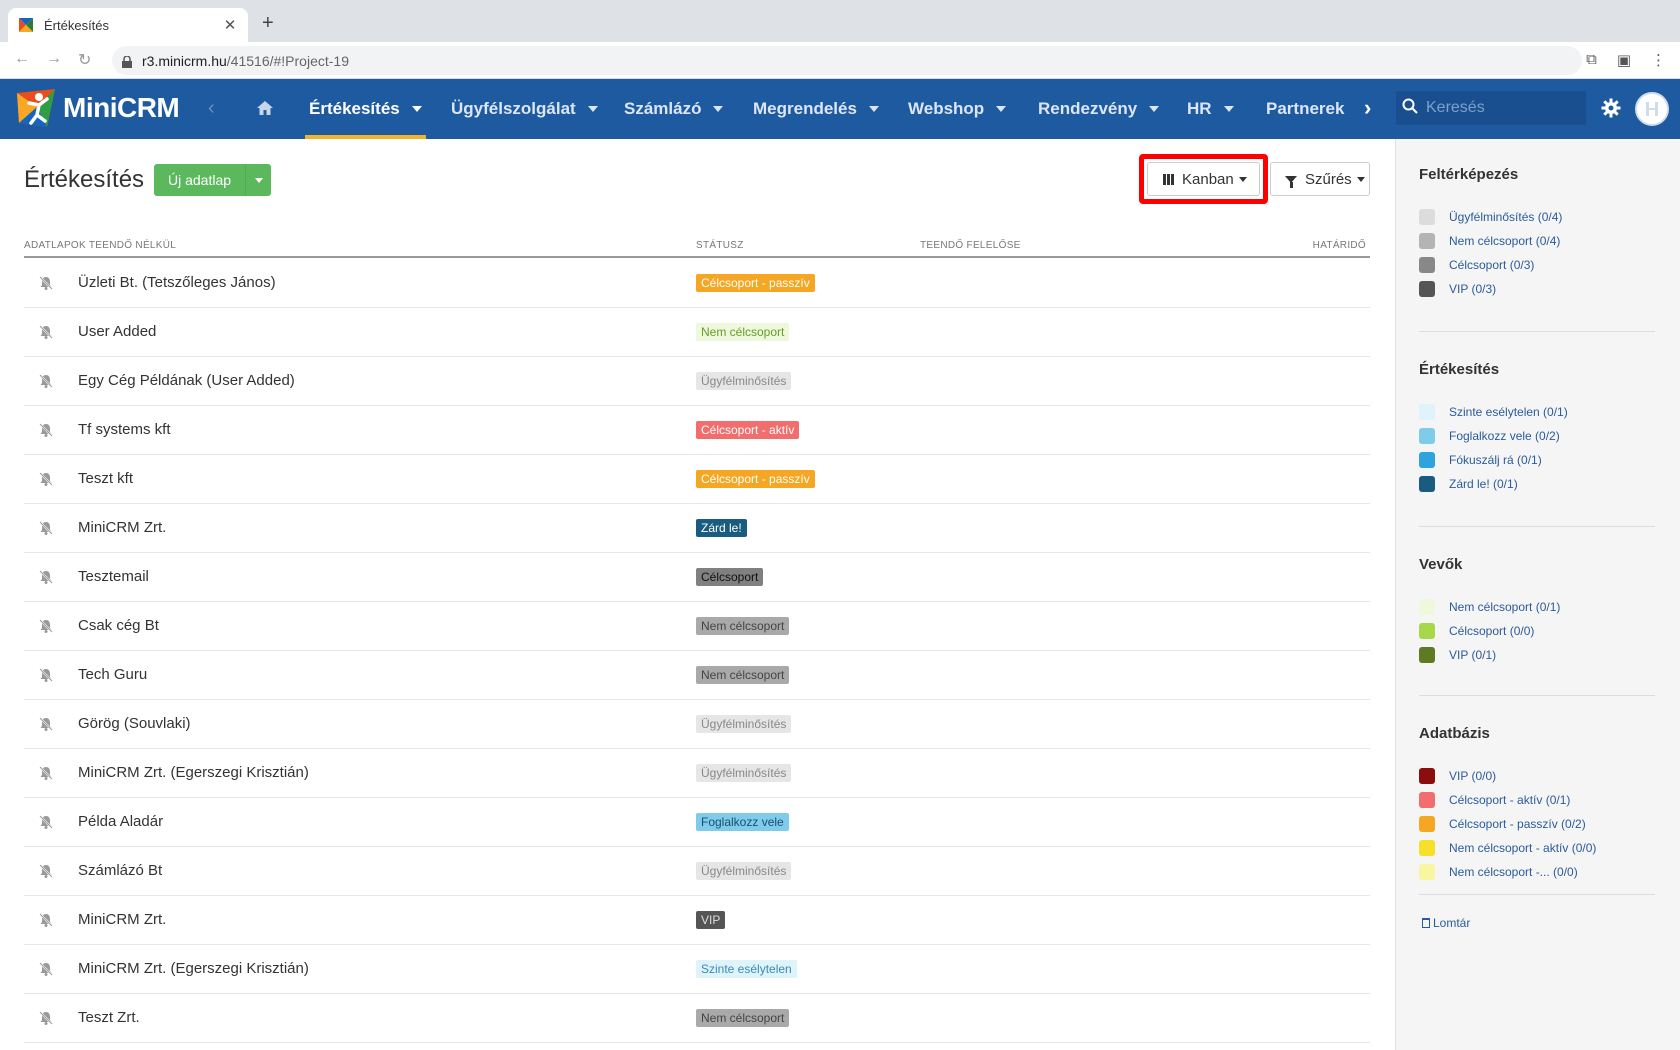 The image size is (1680, 1050). I want to click on menu-item-szamlazo: Számlázó, so click(674, 109).